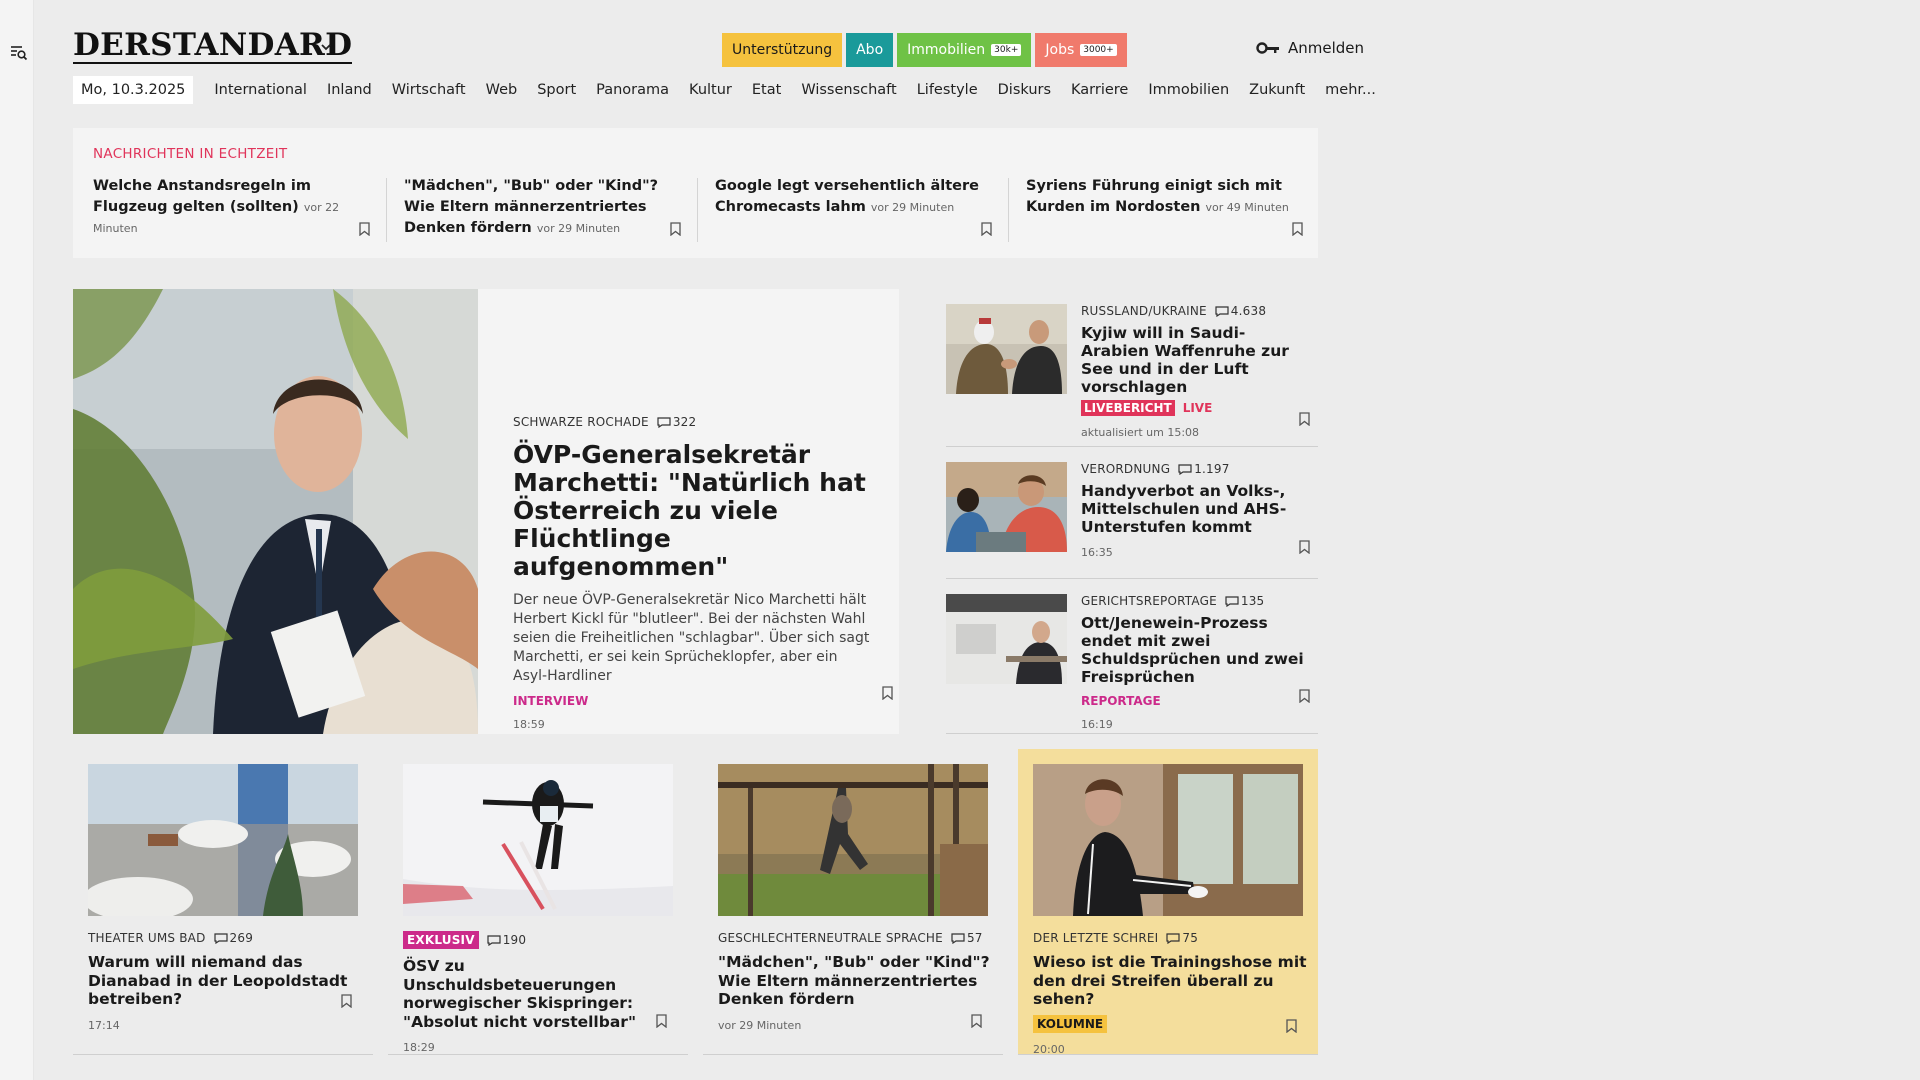 The width and height of the screenshot is (1920, 1080). I want to click on hero-kicker-text: SCHWARZE ROCHADE, so click(581, 422).